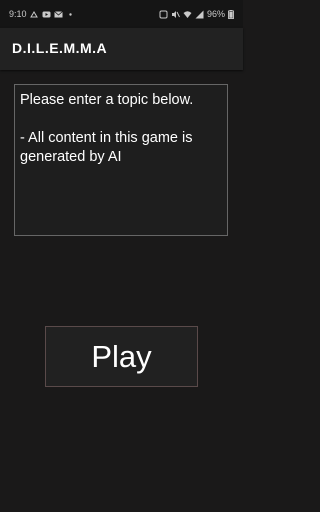 The height and width of the screenshot is (512, 320). I want to click on more-icon, so click(70, 14).